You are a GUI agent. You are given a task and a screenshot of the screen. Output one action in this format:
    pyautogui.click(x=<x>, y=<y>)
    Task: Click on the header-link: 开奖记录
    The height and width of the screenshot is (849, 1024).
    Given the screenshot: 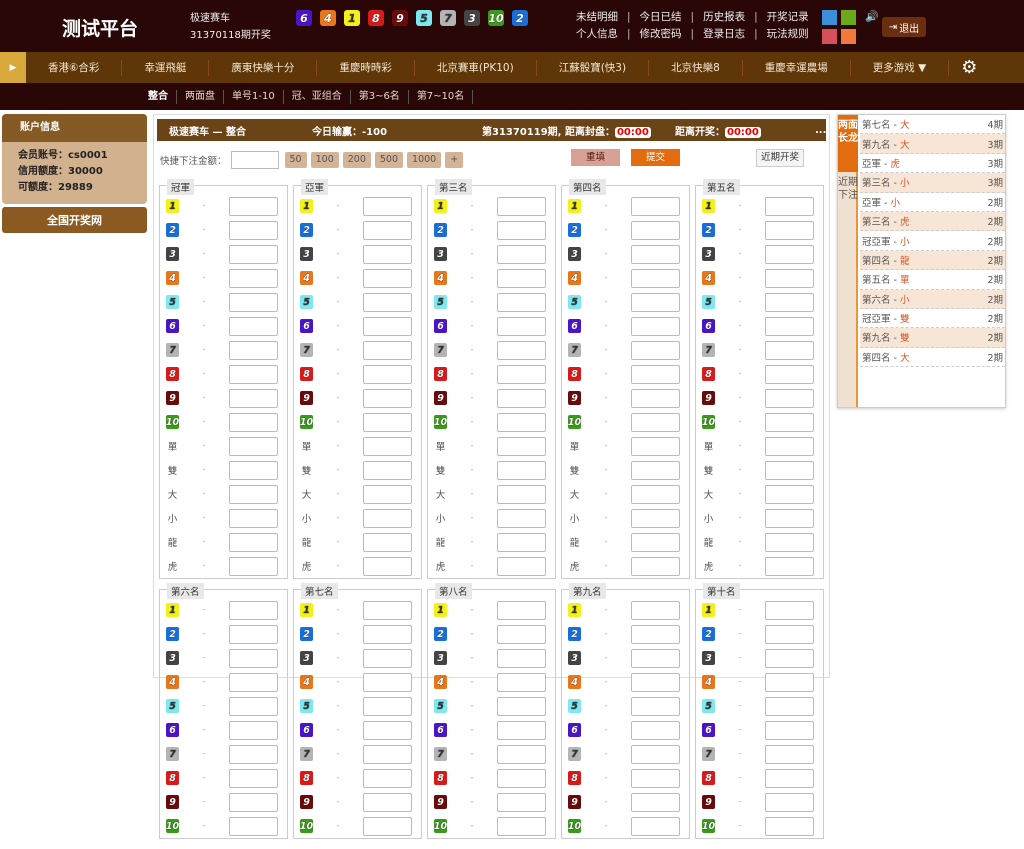 What is the action you would take?
    pyautogui.click(x=788, y=17)
    